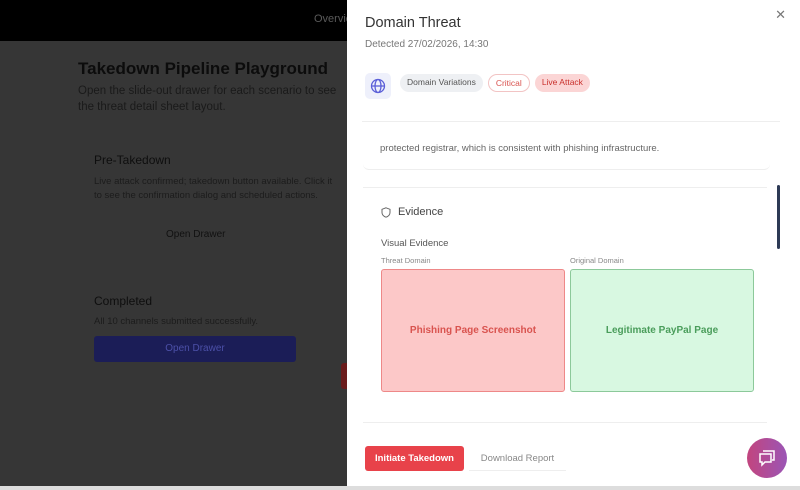 This screenshot has height=490, width=800. What do you see at coordinates (132, 160) in the screenshot?
I see `card-title-pre-takedown: Pre-Takedown` at bounding box center [132, 160].